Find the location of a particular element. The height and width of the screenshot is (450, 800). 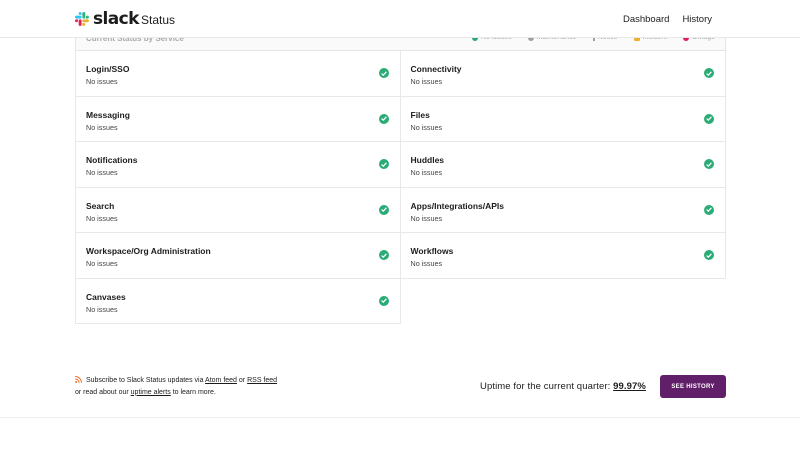

service-name: Messaging is located at coordinates (108, 114).